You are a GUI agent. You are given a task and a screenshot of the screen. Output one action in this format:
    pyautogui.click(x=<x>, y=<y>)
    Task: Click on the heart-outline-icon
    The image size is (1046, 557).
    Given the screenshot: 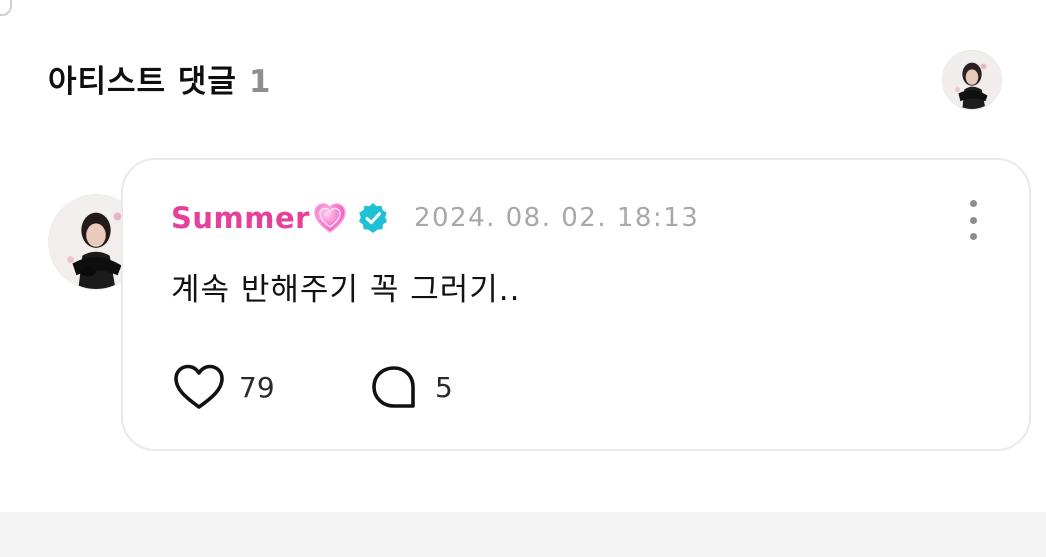 What is the action you would take?
    pyautogui.click(x=199, y=386)
    